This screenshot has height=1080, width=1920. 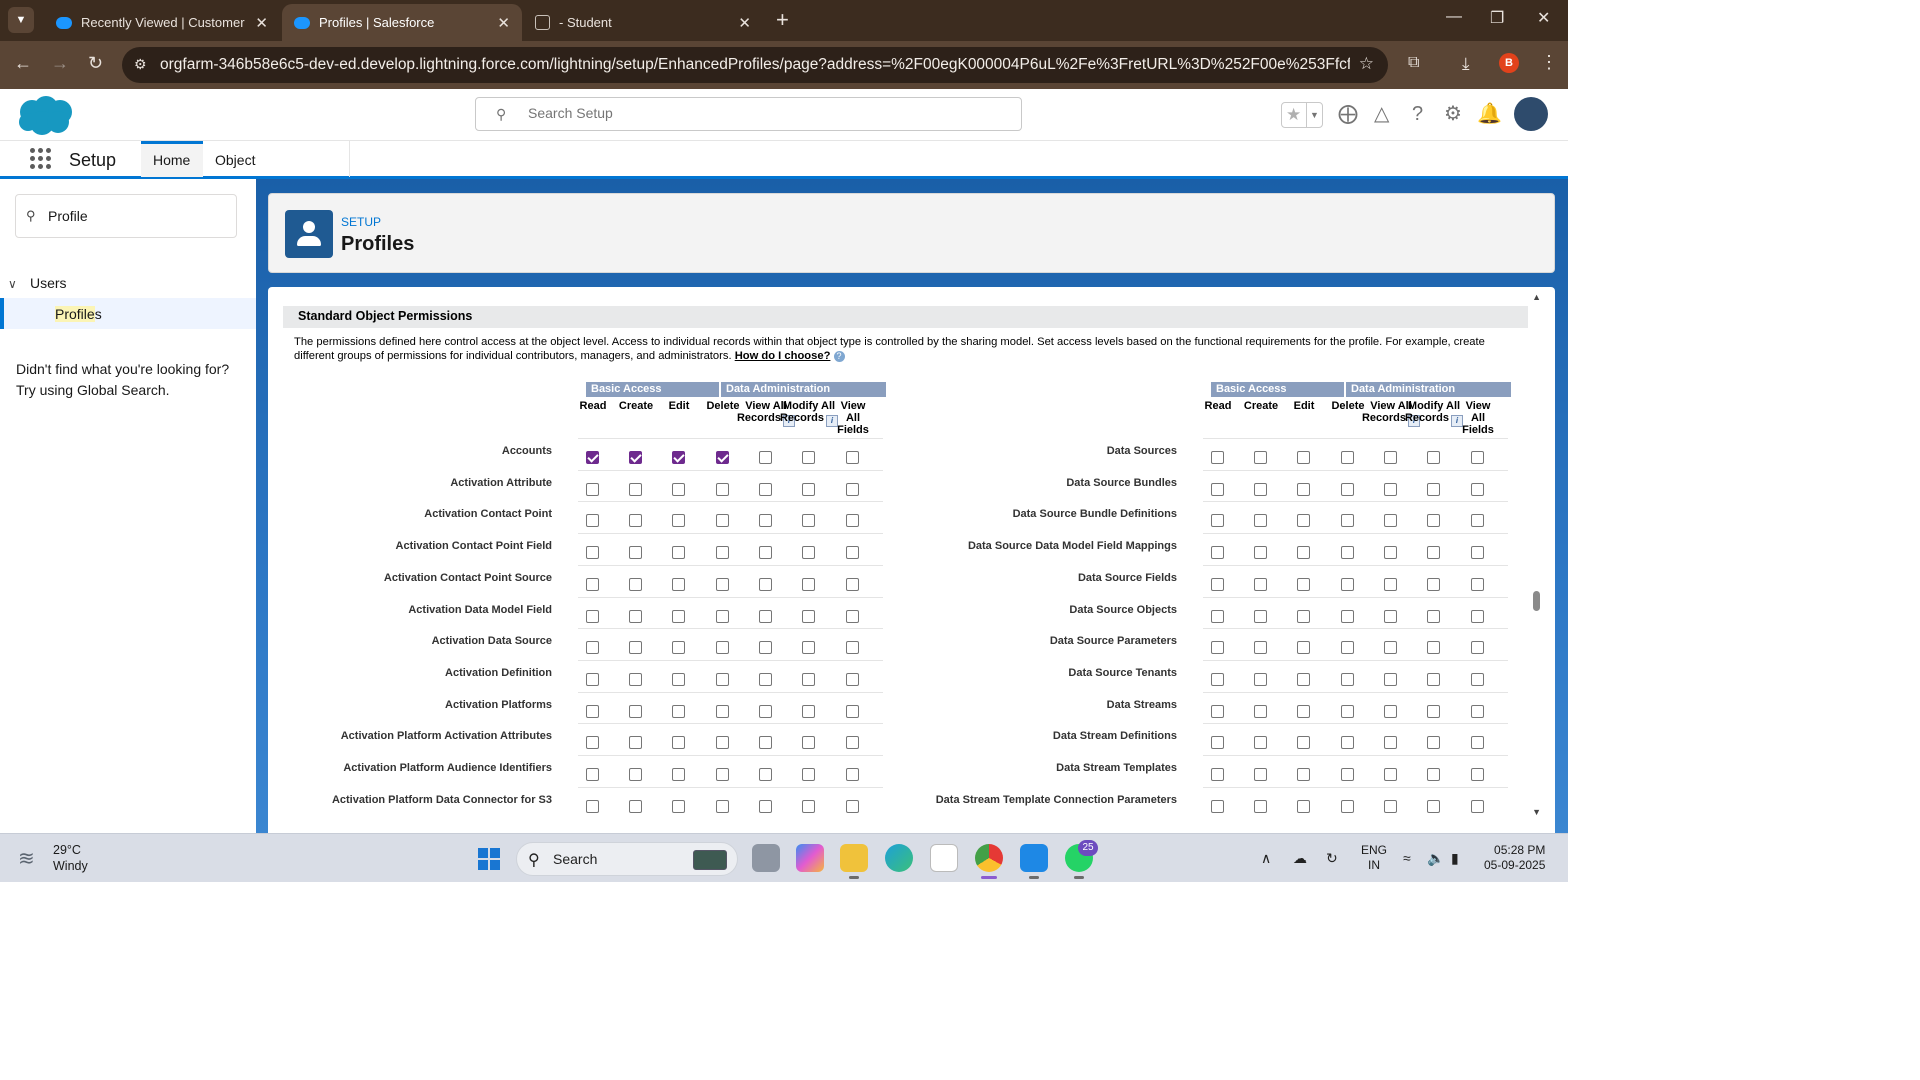 What do you see at coordinates (1466, 64) in the screenshot?
I see `download-icon: ⤓` at bounding box center [1466, 64].